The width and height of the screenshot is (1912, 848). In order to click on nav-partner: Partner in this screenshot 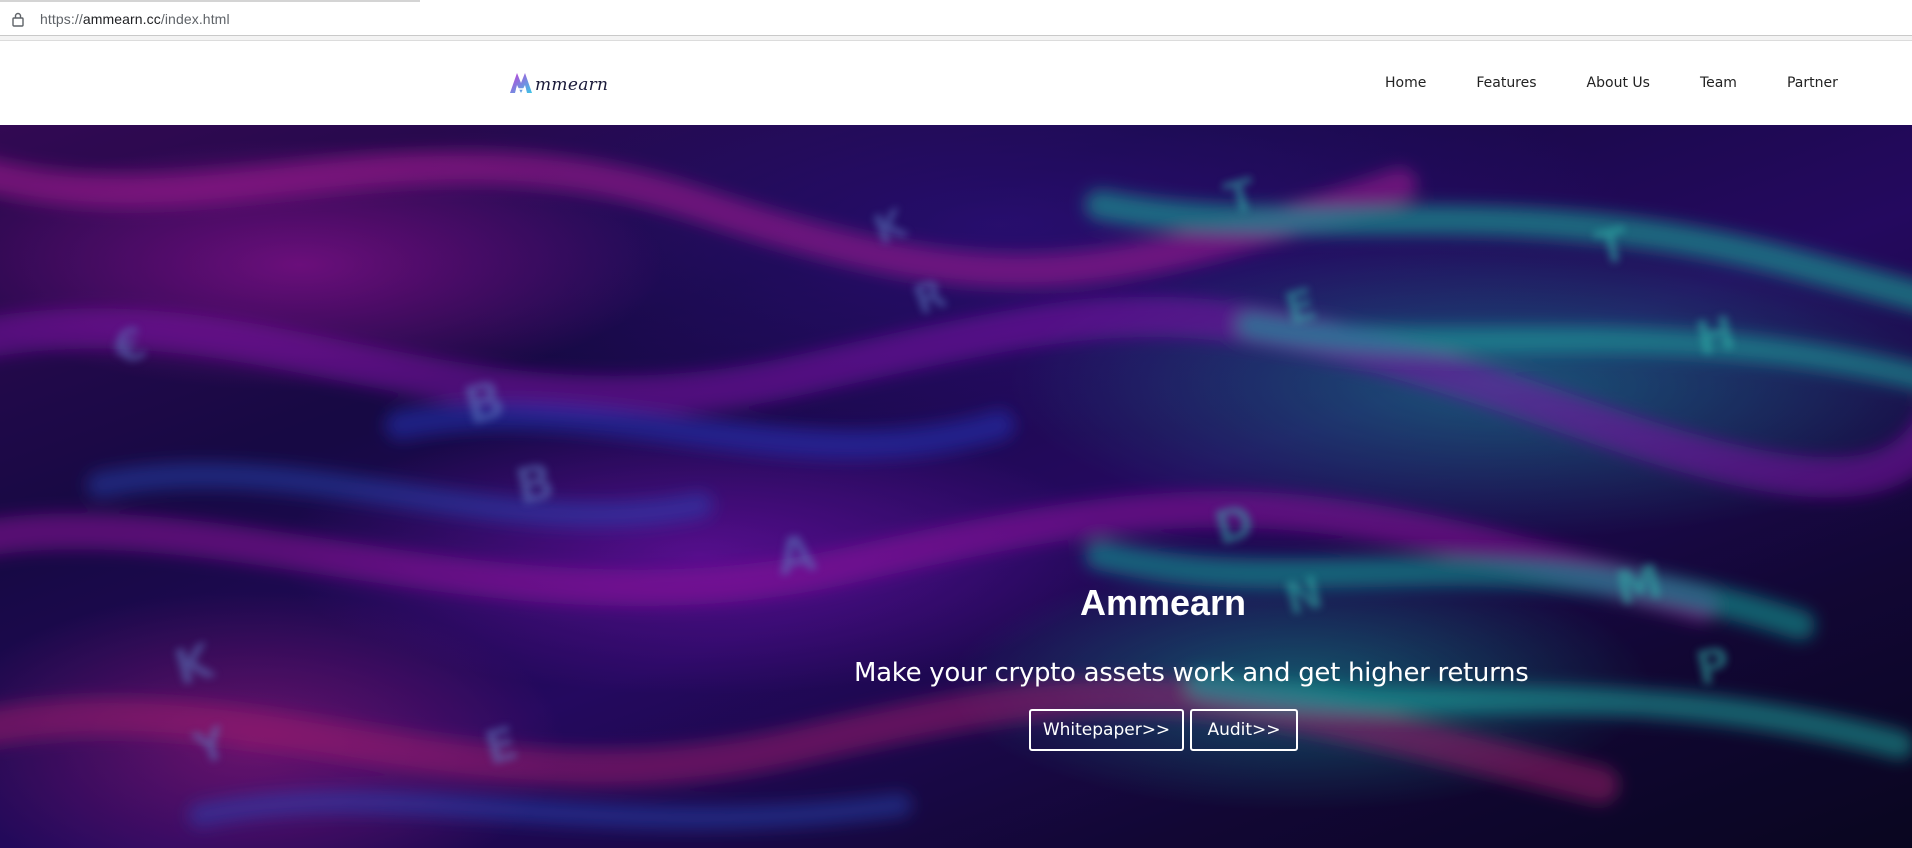, I will do `click(1812, 83)`.